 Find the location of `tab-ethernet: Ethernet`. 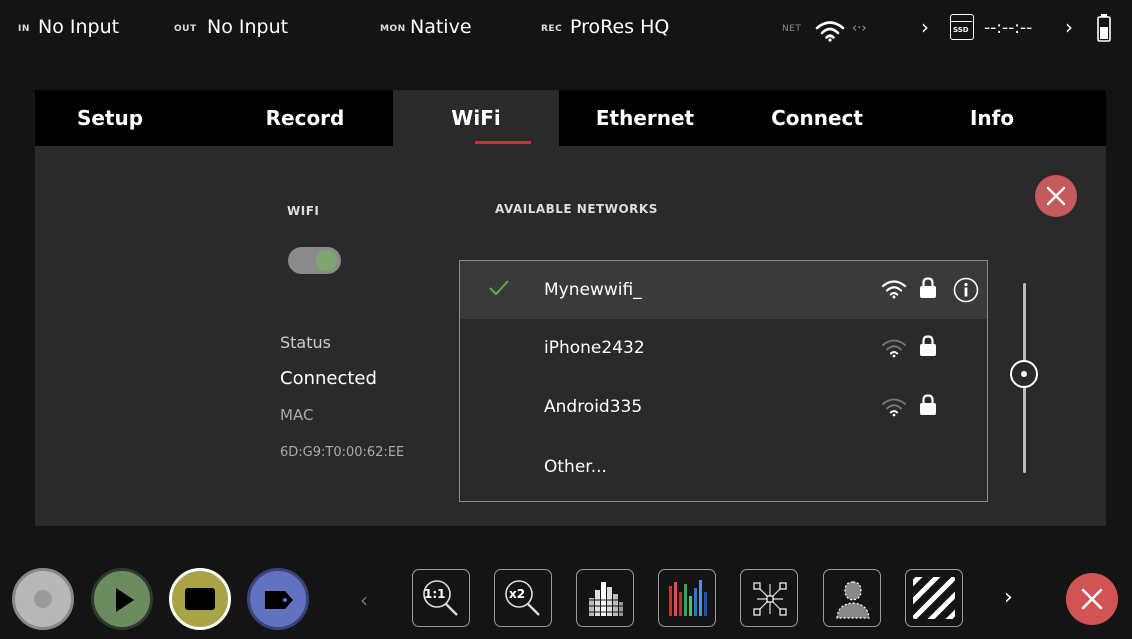

tab-ethernet: Ethernet is located at coordinates (645, 118).